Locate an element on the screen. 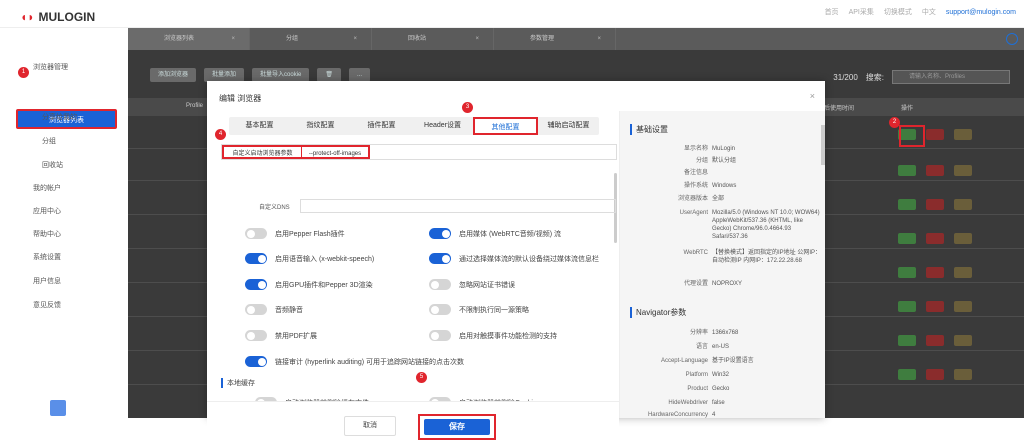  tab-launch: 辅助启动配置 is located at coordinates (568, 126).